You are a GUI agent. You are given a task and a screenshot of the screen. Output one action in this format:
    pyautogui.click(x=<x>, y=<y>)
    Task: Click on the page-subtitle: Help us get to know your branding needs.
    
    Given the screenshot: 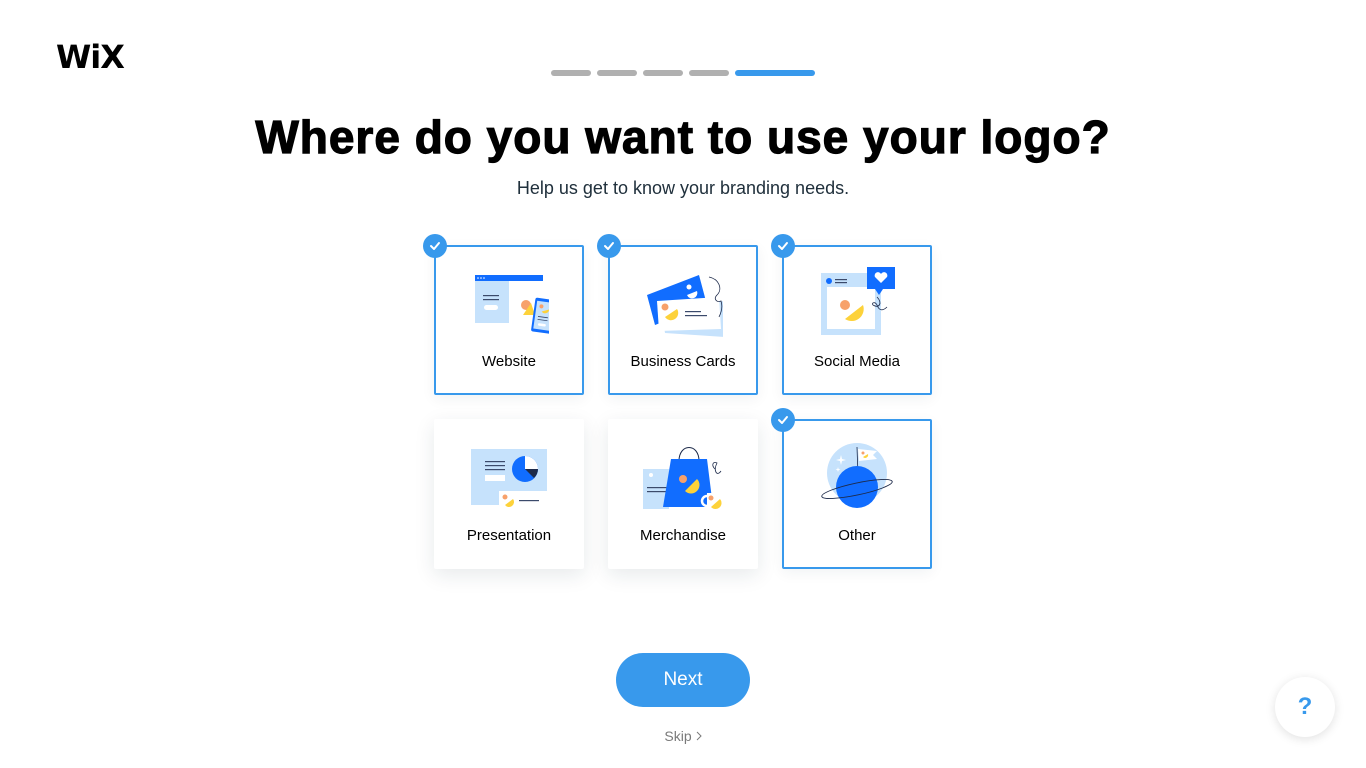 What is the action you would take?
    pyautogui.click(x=683, y=188)
    